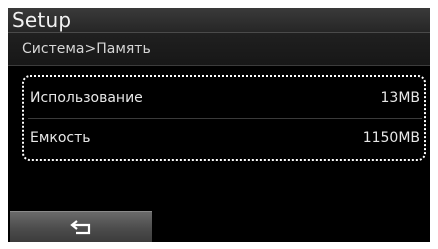  Describe the element at coordinates (86, 98) in the screenshot. I see `usage-label: Использование` at that location.